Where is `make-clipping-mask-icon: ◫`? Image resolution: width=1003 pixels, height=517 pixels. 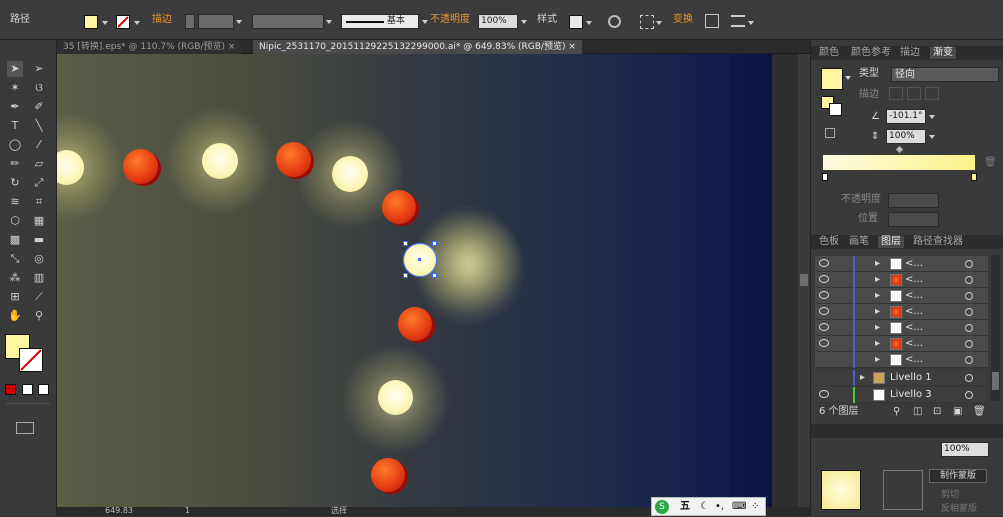 make-clipping-mask-icon: ◫ is located at coordinates (917, 412).